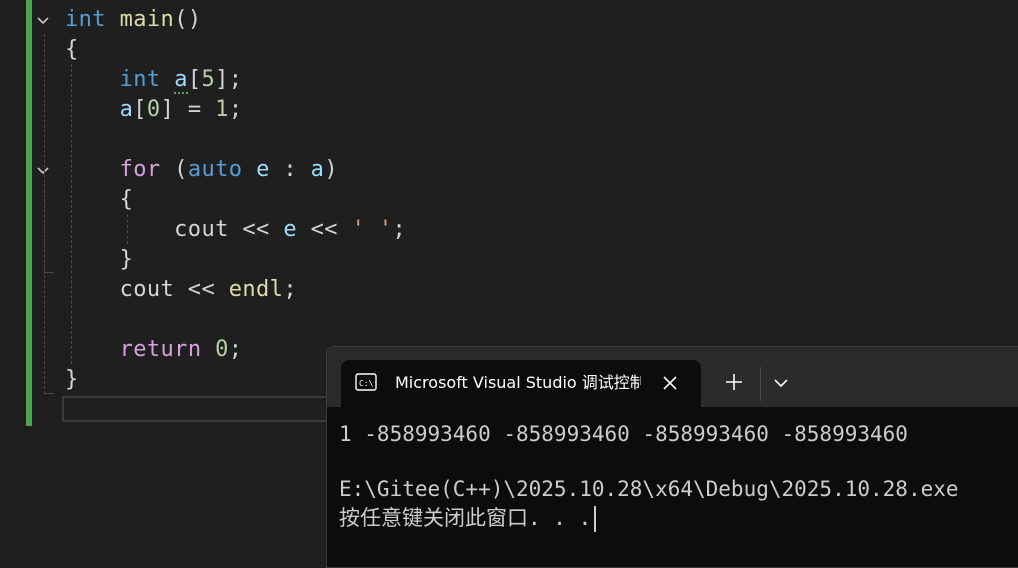  I want to click on code-token: ];, so click(229, 79).